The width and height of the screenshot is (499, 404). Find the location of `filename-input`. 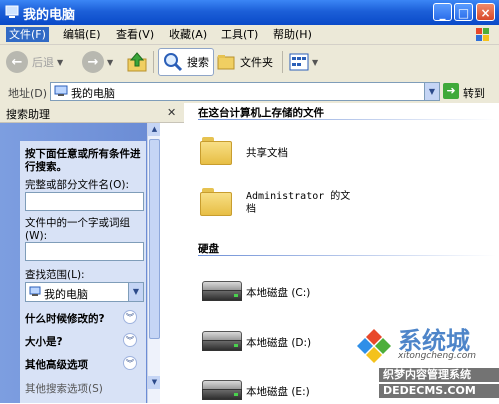

filename-input is located at coordinates (84, 201).